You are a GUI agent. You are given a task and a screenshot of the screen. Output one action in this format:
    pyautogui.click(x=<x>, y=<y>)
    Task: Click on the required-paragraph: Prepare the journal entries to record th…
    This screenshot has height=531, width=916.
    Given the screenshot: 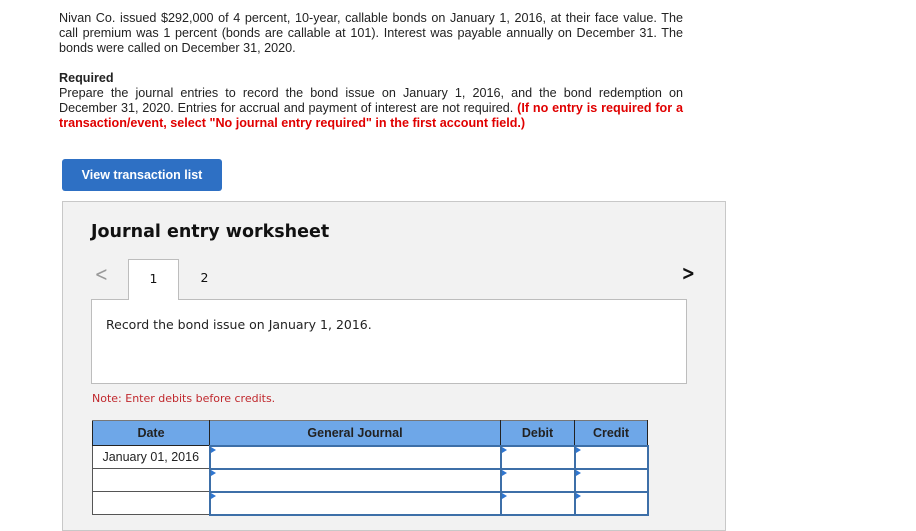 What is the action you would take?
    pyautogui.click(x=371, y=108)
    